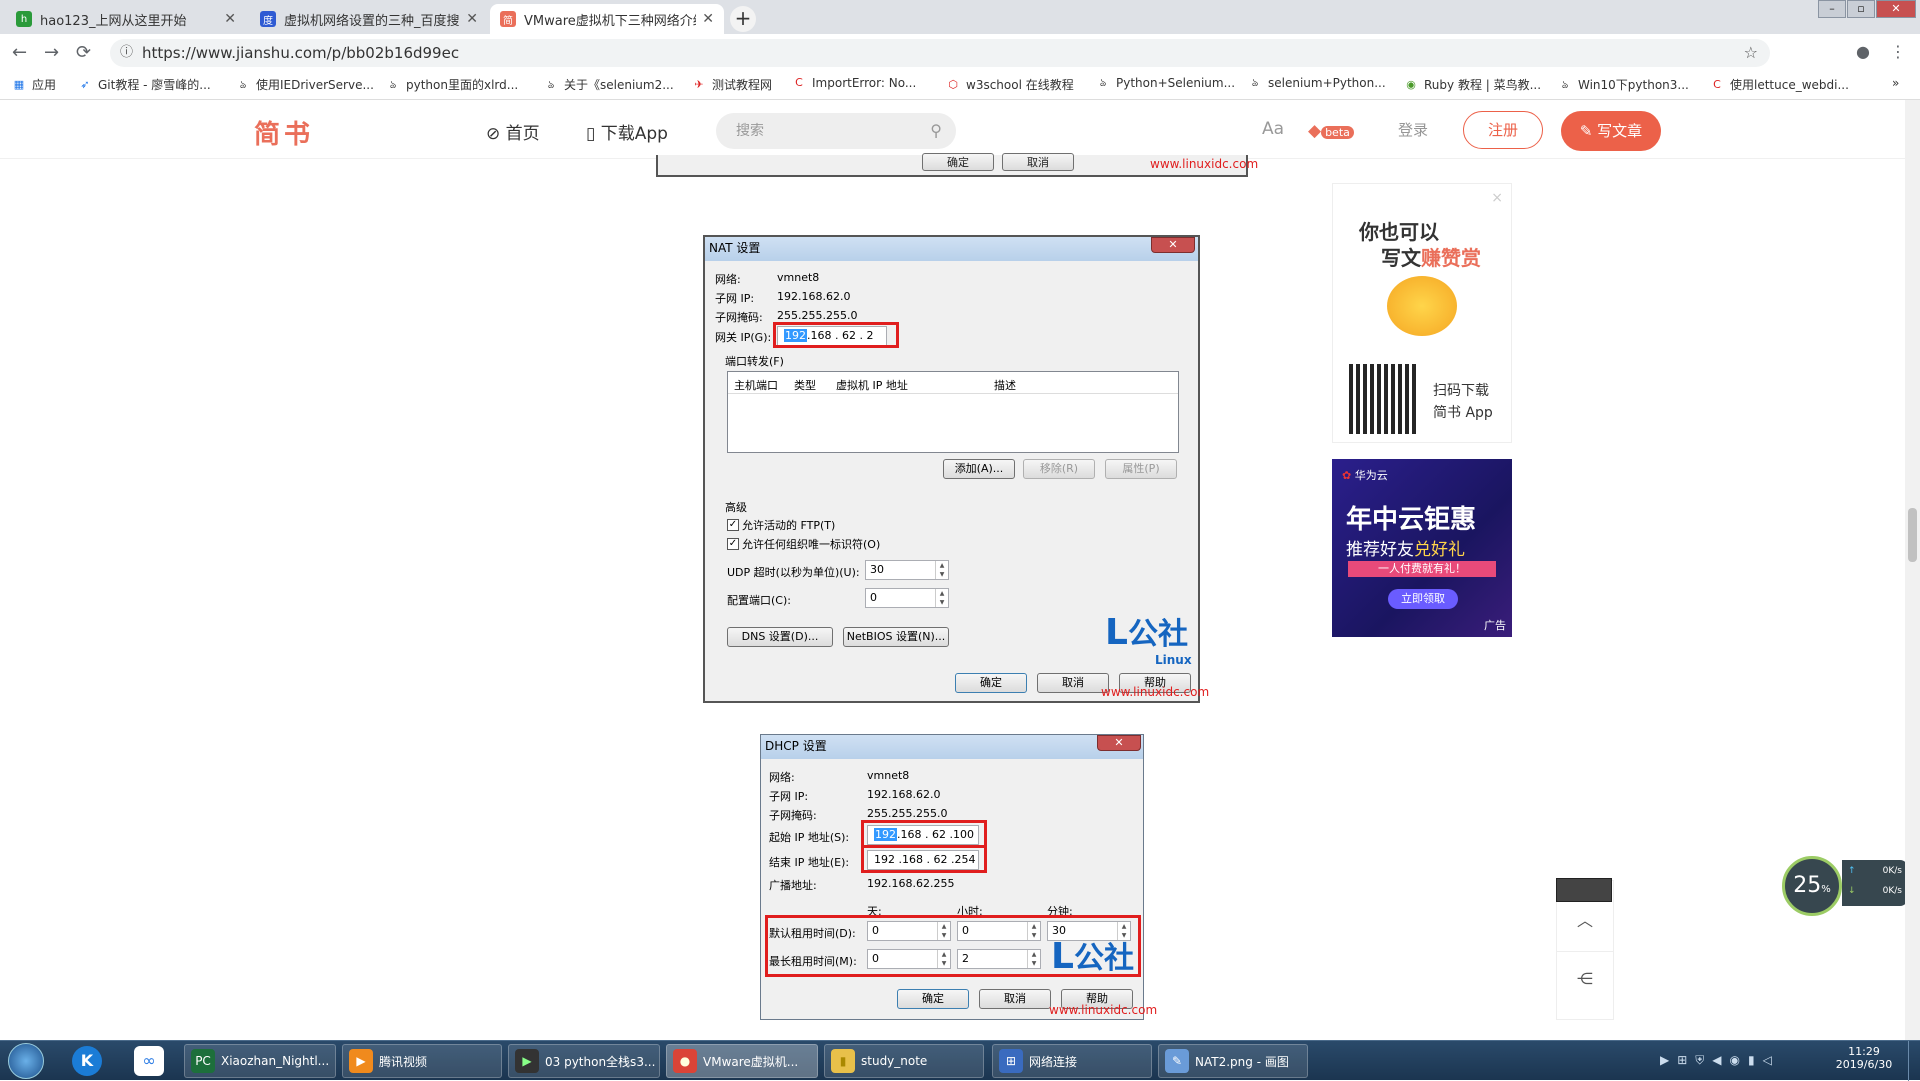 The image size is (1920, 1081). Describe the element at coordinates (1233, 1061) in the screenshot. I see `taskbar-item: ✎ NAT2.png - 画图` at that location.